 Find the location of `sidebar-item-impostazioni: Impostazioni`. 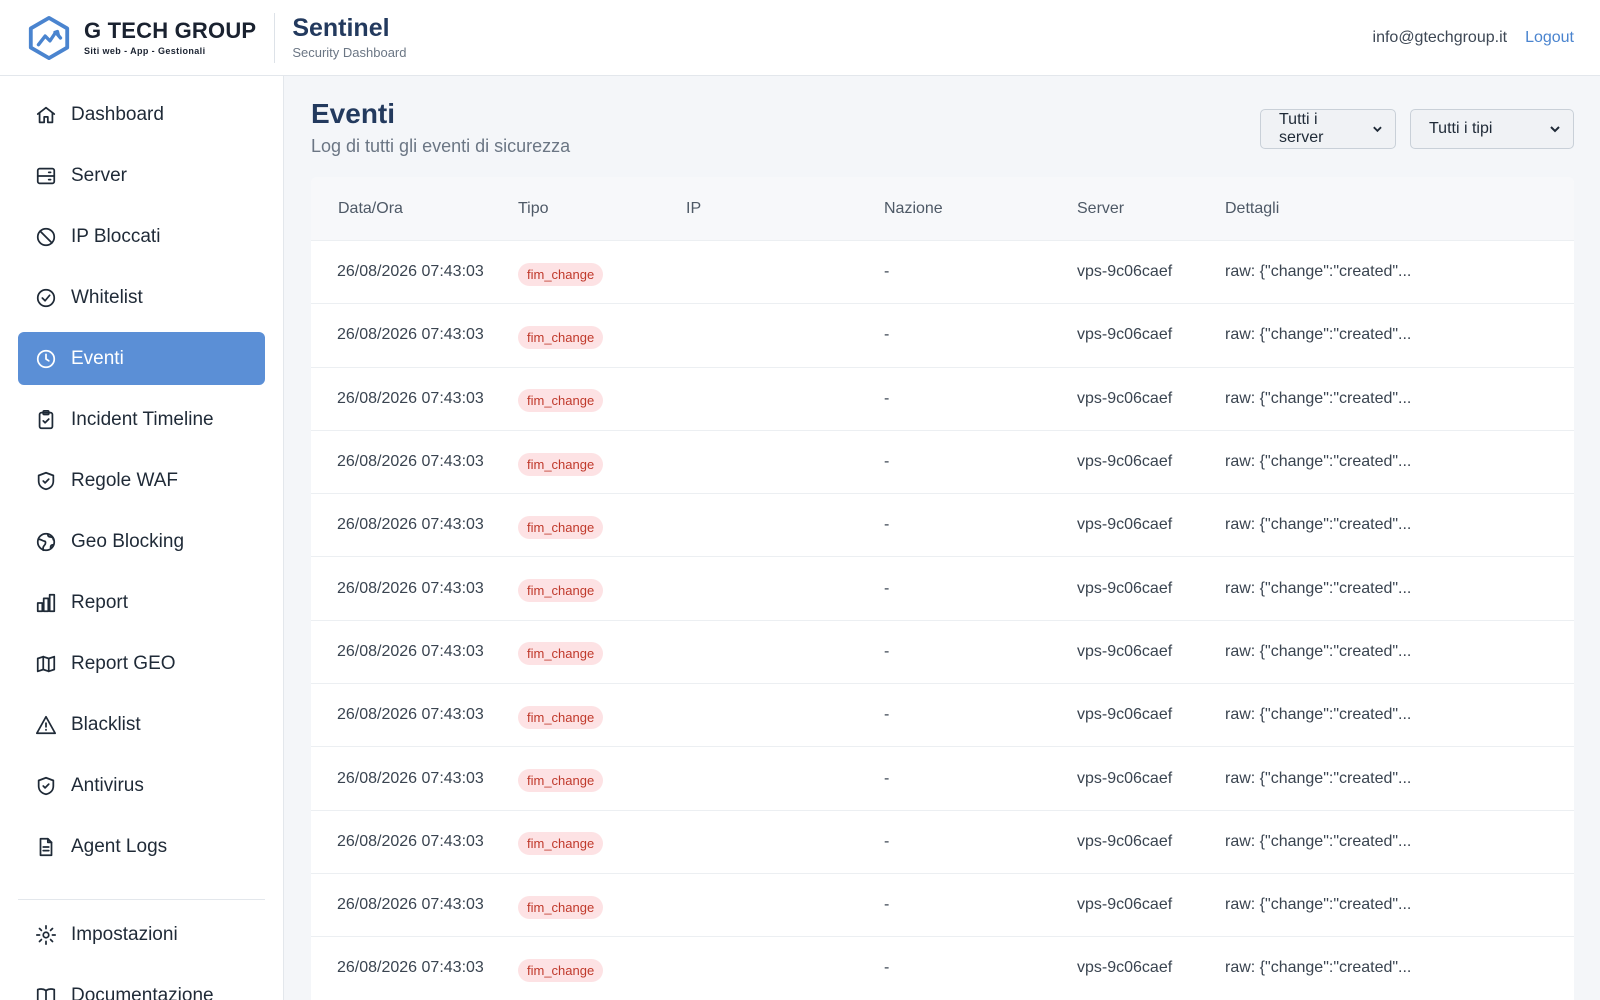

sidebar-item-impostazioni: Impostazioni is located at coordinates (141, 934).